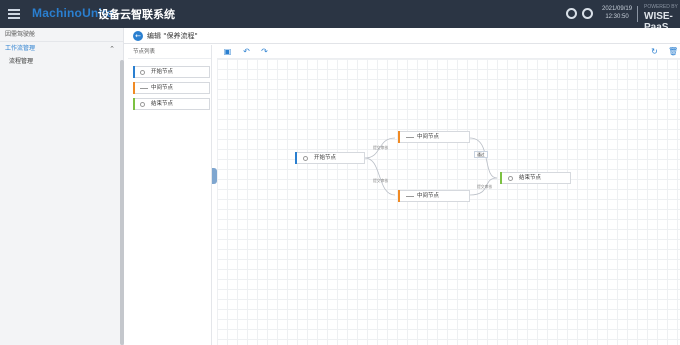 The height and width of the screenshot is (345, 680). What do you see at coordinates (61, 49) in the screenshot?
I see `sidebar-group-workflow: 工作流管理 ⌃` at bounding box center [61, 49].